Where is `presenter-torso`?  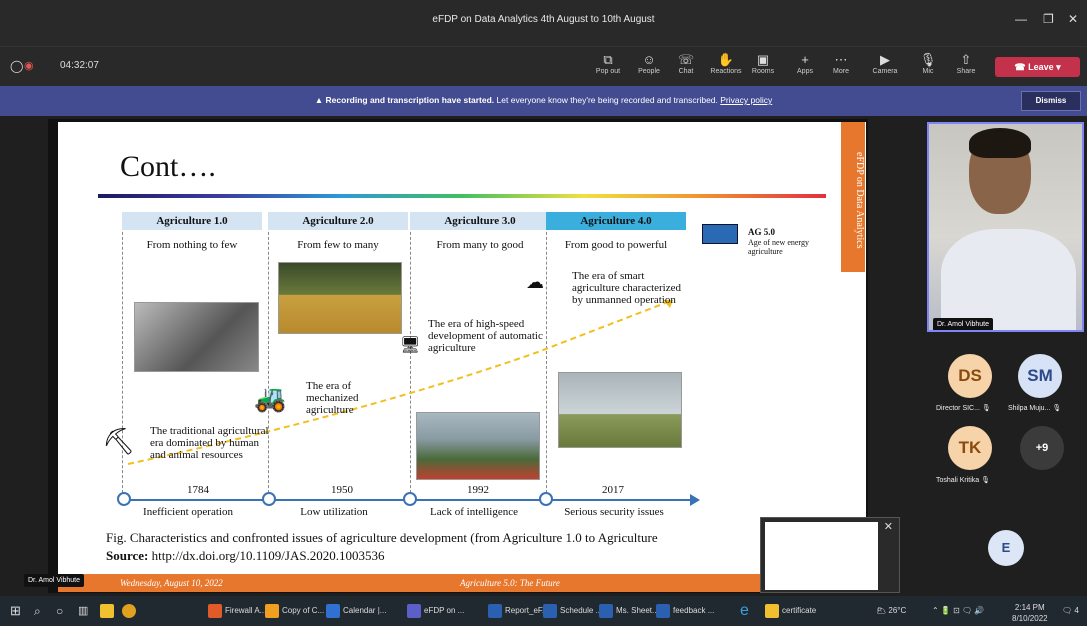
presenter-torso is located at coordinates (1008, 279).